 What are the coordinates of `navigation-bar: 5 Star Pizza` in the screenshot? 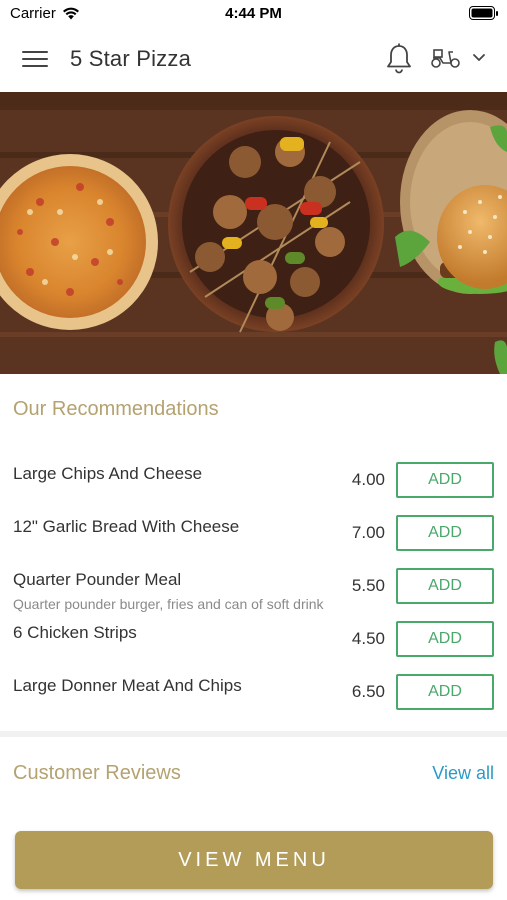 It's located at (253, 60).